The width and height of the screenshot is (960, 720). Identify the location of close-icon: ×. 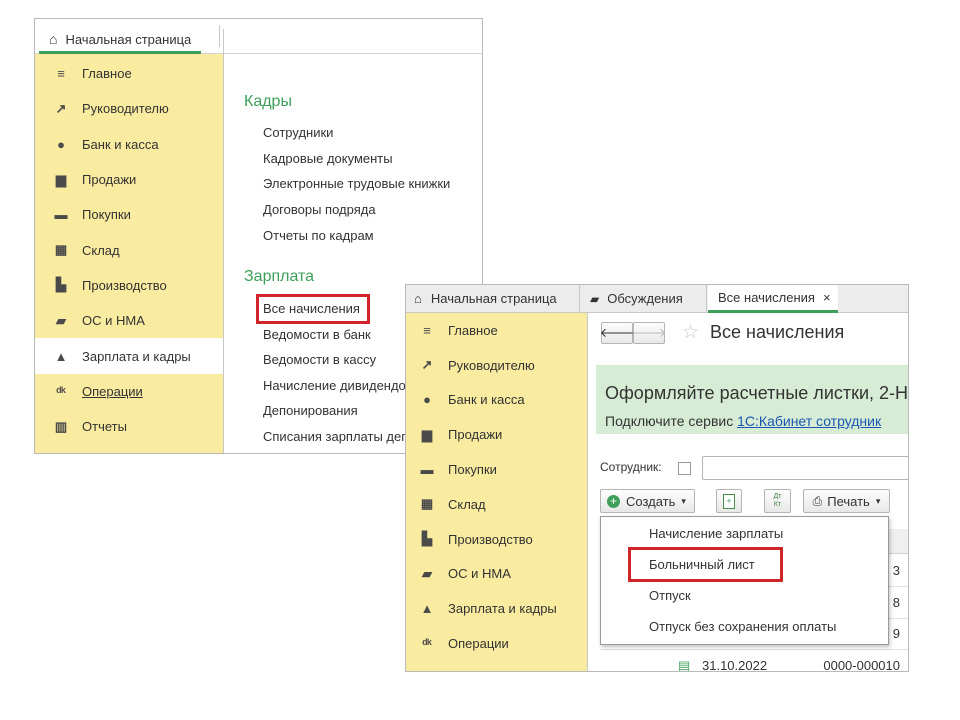
(827, 297).